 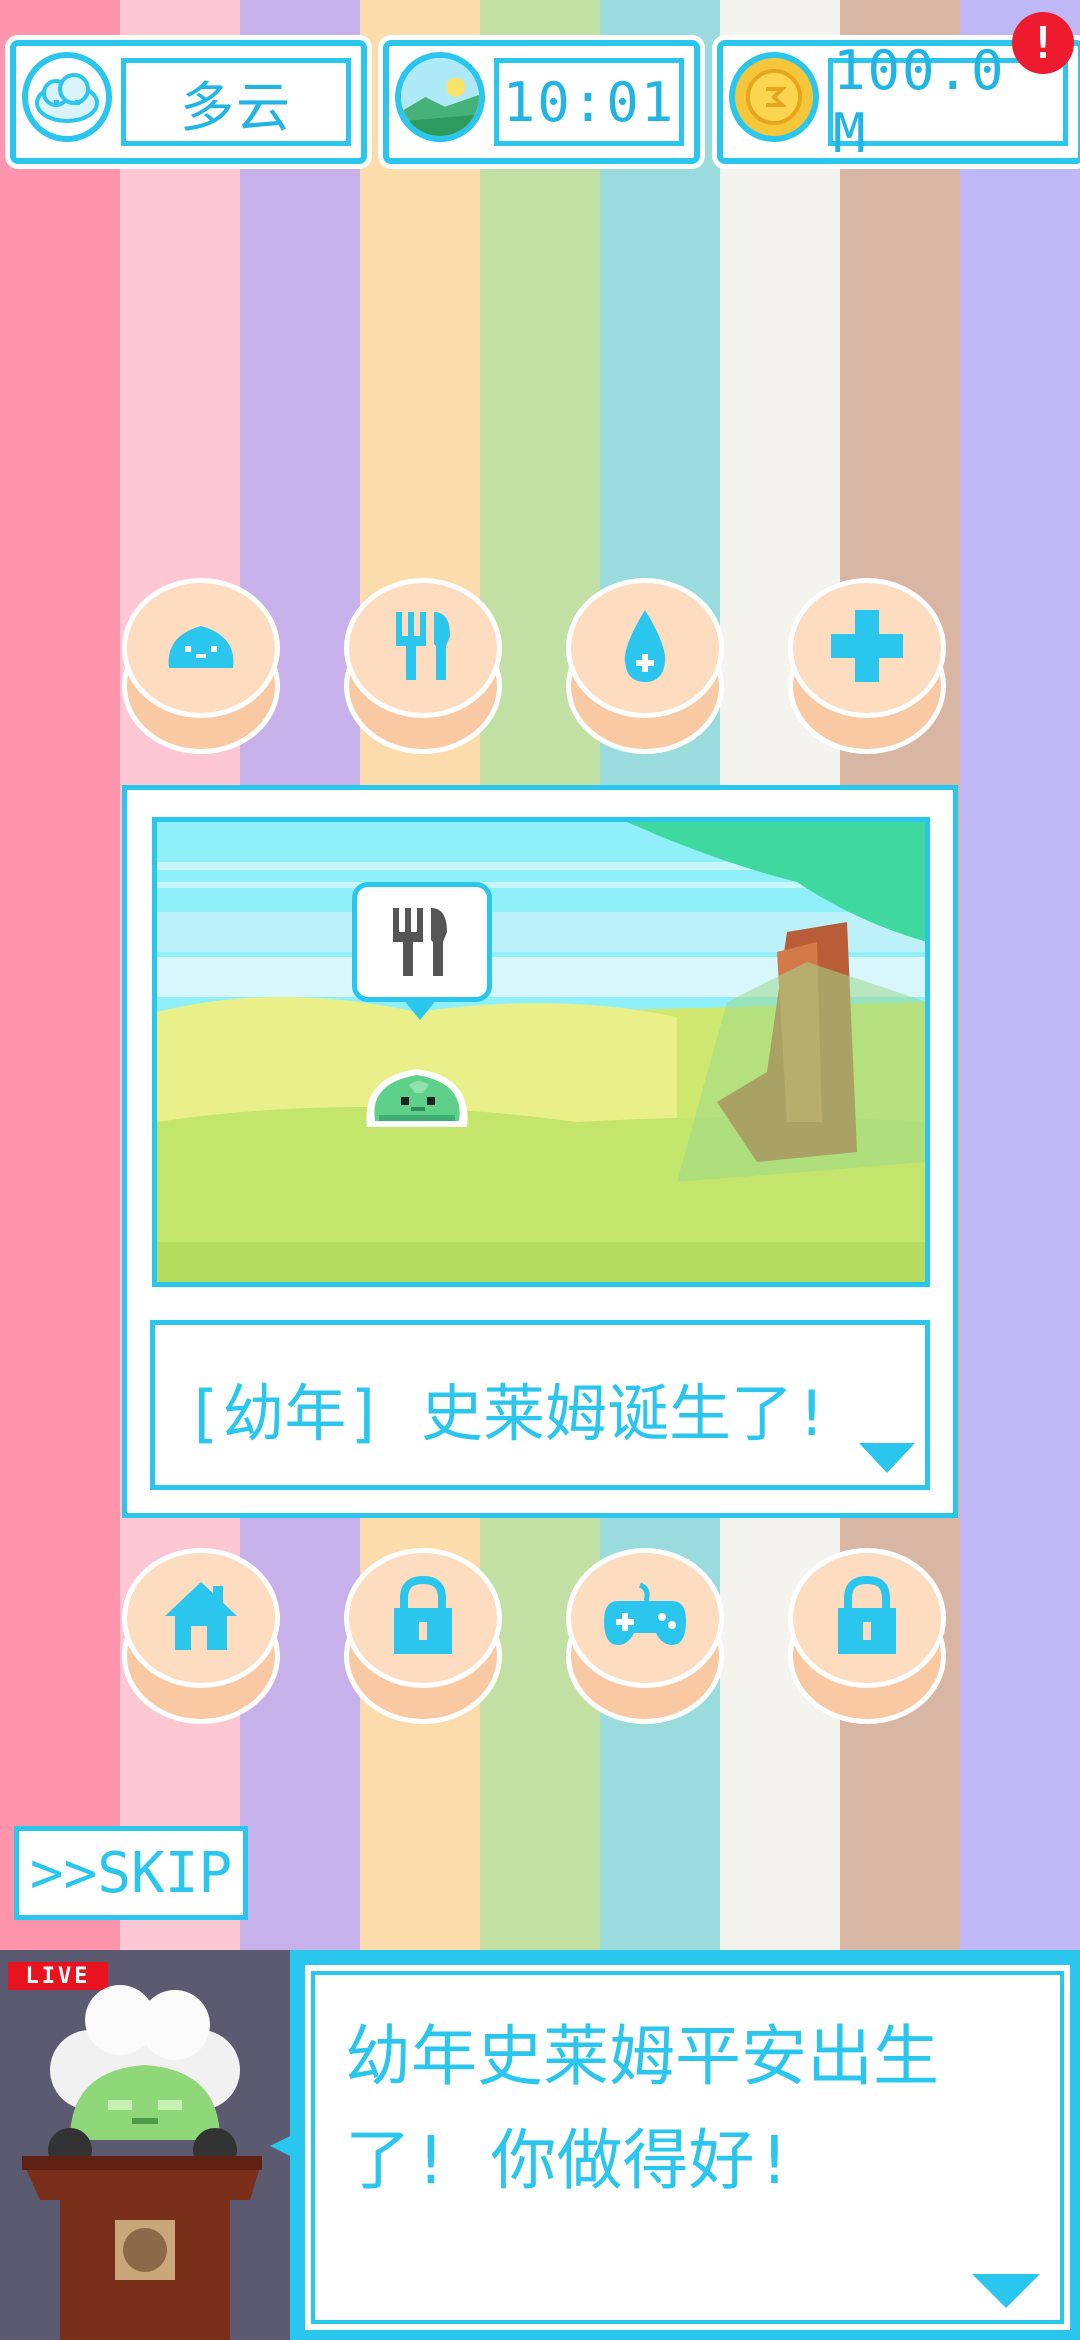 What do you see at coordinates (867, 648) in the screenshot?
I see `plus-icon` at bounding box center [867, 648].